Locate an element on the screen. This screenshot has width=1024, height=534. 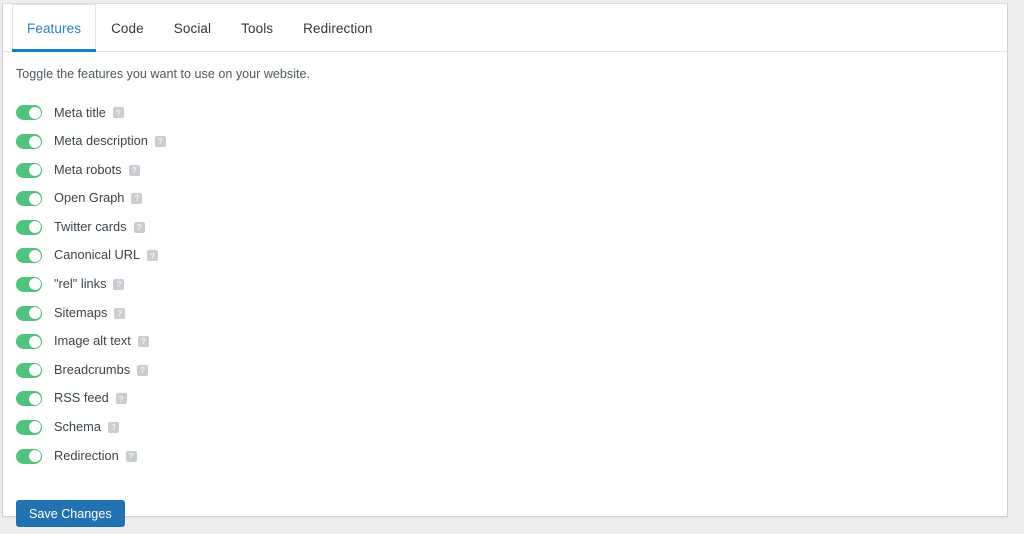
toggle-schema is located at coordinates (29, 427).